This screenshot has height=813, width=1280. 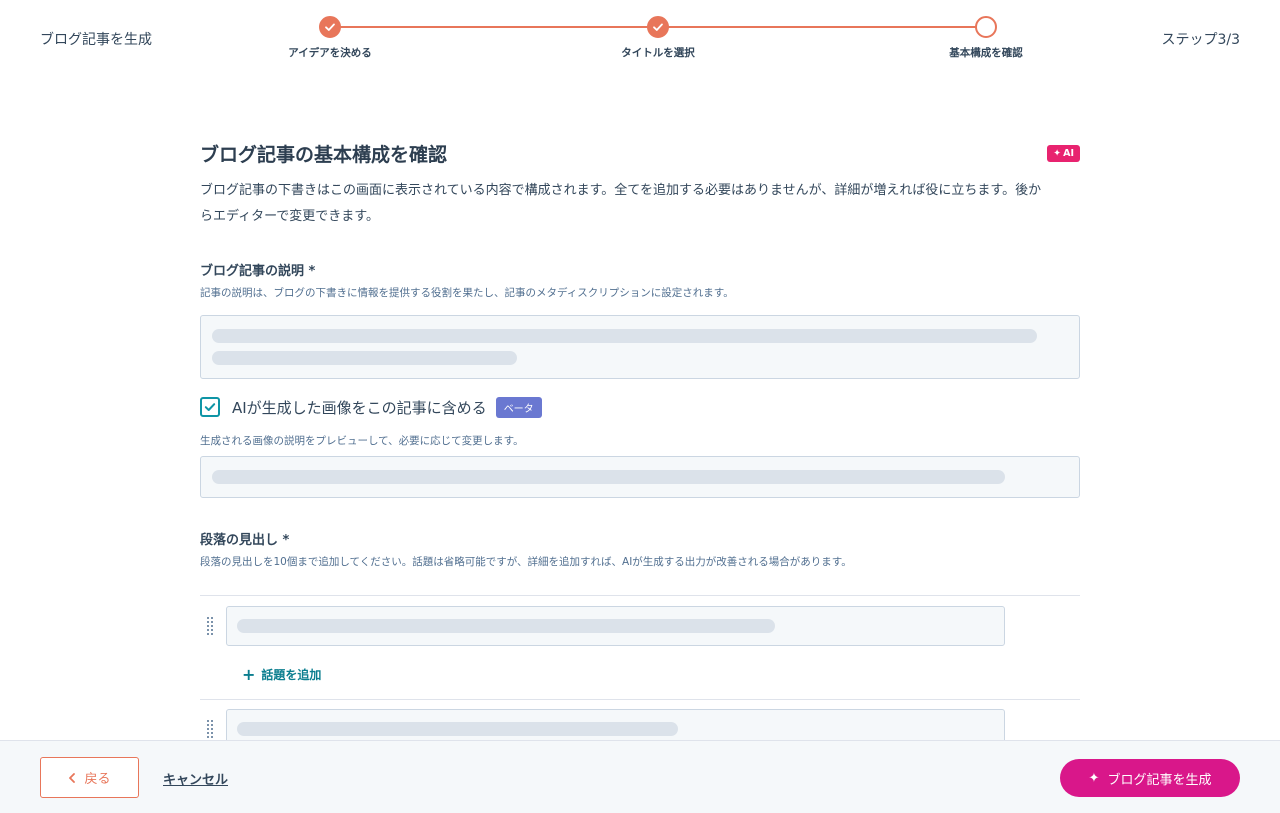 What do you see at coordinates (640, 407) in the screenshot?
I see `ai-image-option: AIが生成した画像をこの記事に含める ベータ` at bounding box center [640, 407].